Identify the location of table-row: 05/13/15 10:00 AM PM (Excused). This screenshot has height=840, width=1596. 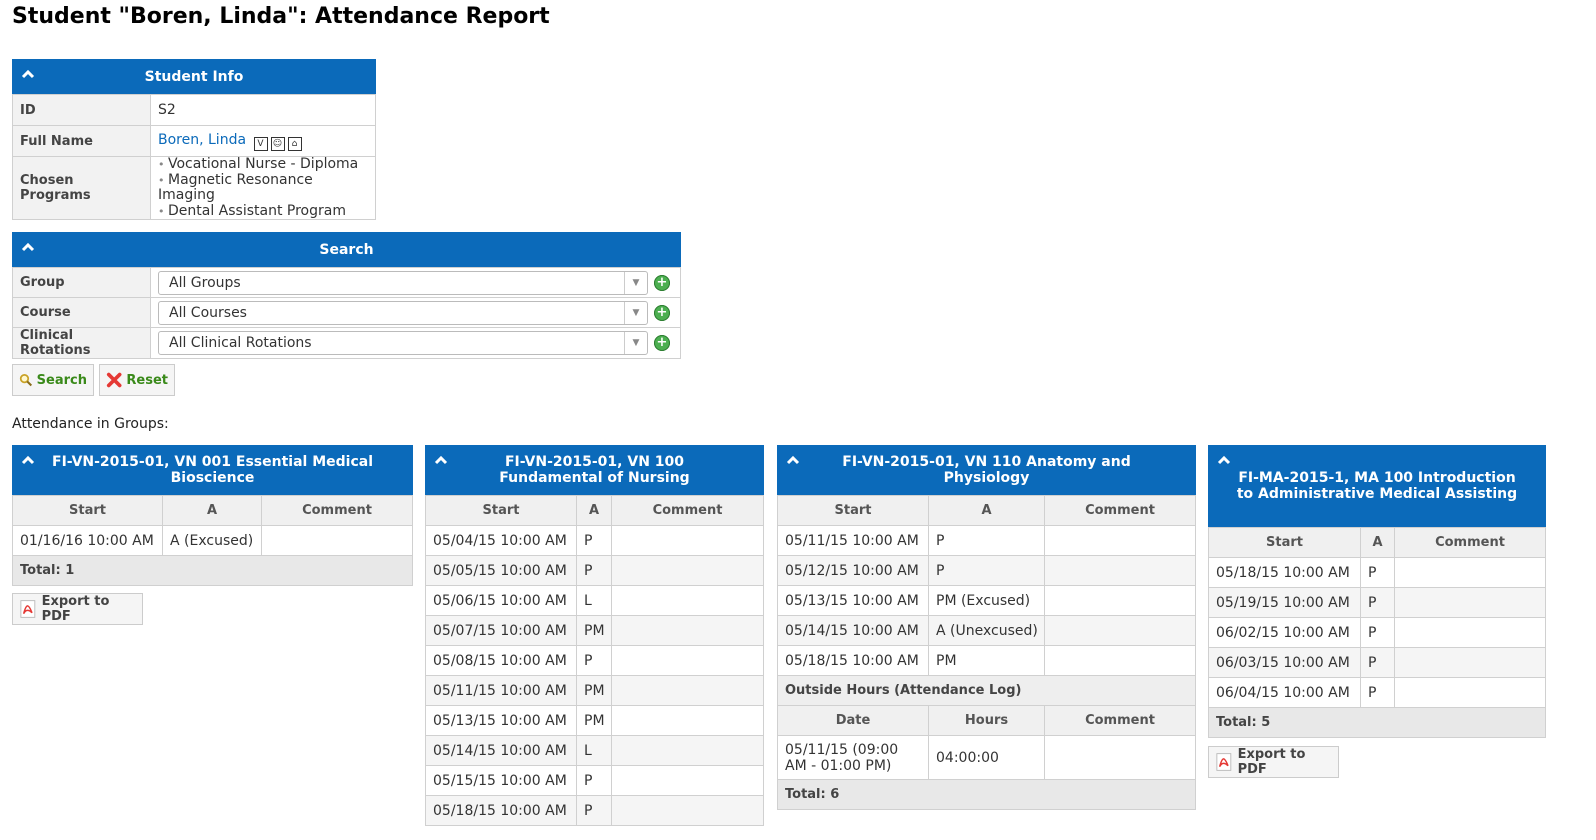
(986, 600).